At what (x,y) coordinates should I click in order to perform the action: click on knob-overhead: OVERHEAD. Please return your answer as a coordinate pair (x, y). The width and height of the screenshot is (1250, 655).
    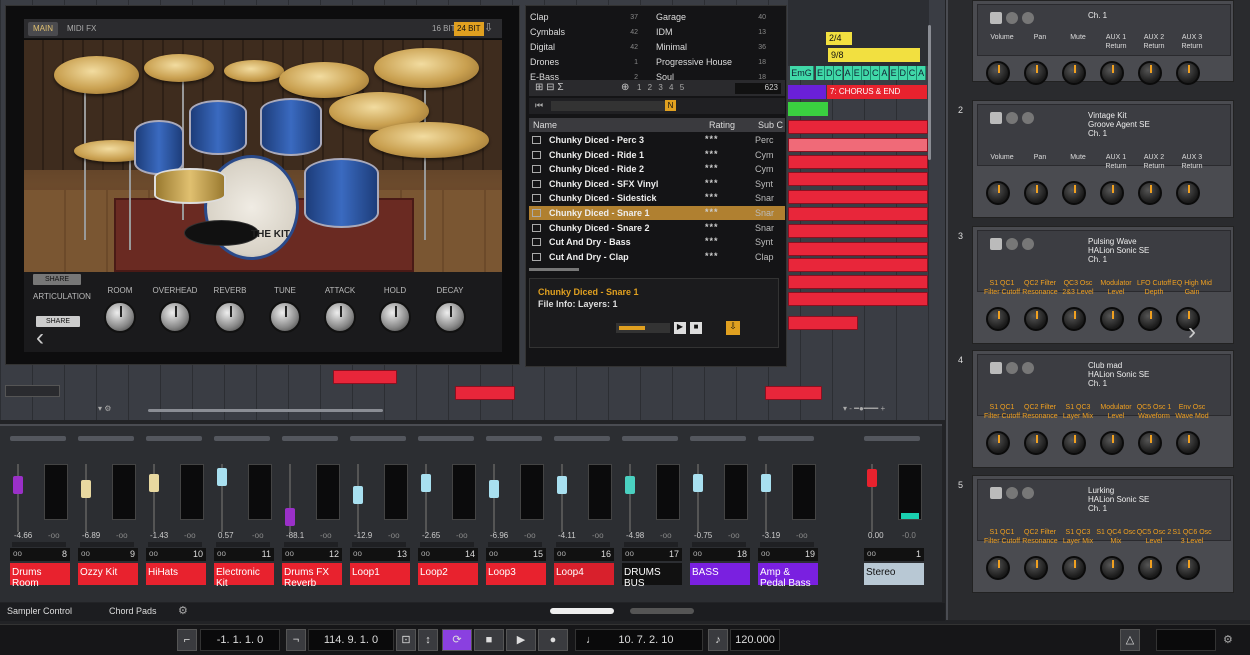
    Looking at the image, I should click on (175, 309).